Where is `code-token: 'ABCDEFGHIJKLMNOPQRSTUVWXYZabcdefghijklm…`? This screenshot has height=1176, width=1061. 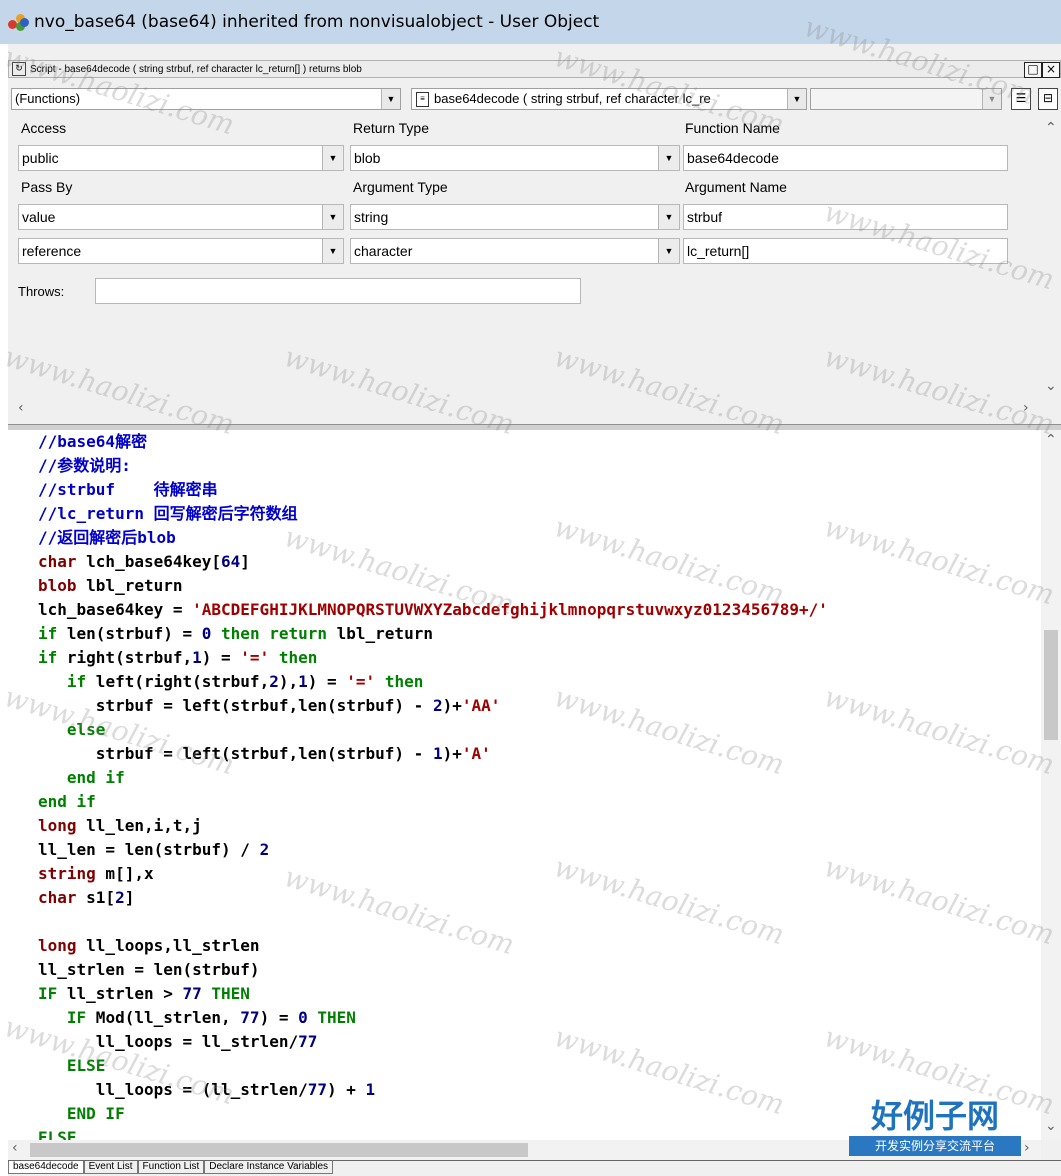 code-token: 'ABCDEFGHIJKLMNOPQRSTUVWXYZabcdefghijklm… is located at coordinates (510, 609).